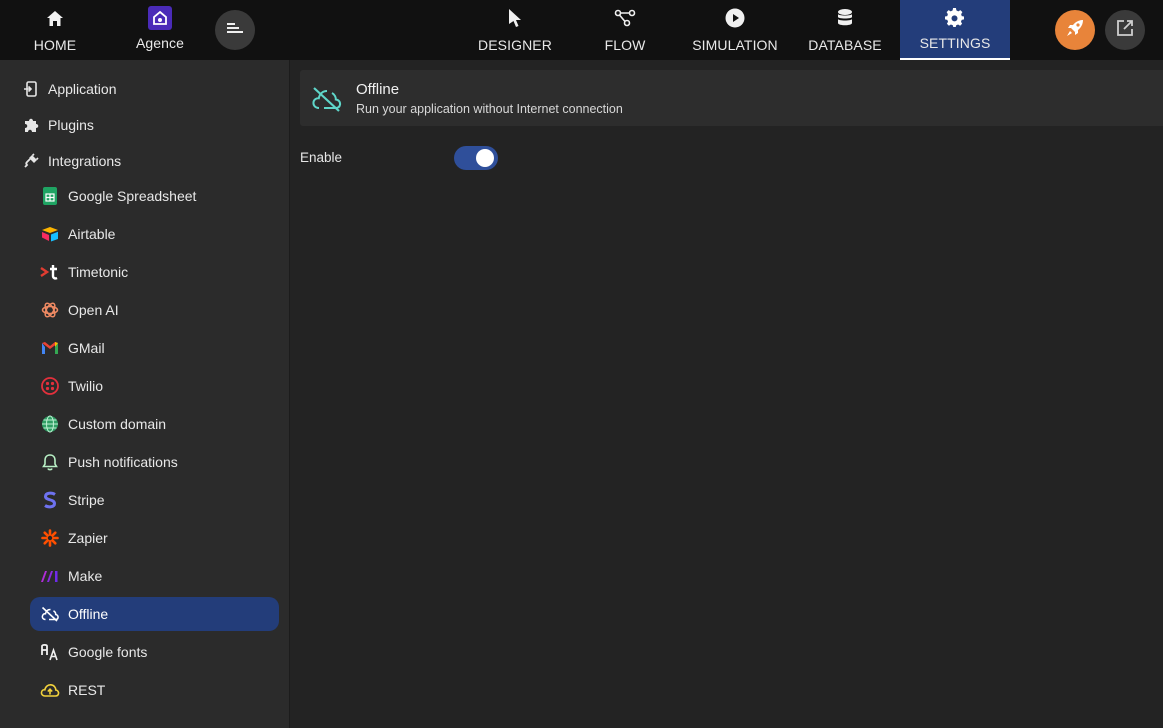 The image size is (1163, 728). What do you see at coordinates (845, 45) in the screenshot?
I see `tab-database-label: DATABASE` at bounding box center [845, 45].